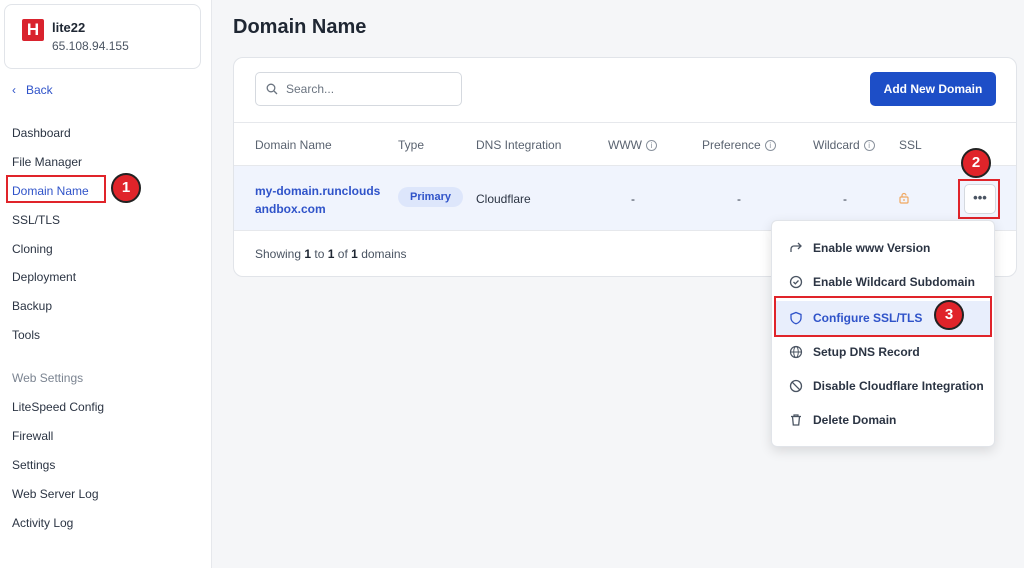  I want to click on menu-item-disable-cloudflare: Disable Cloudflare Integration, so click(884, 386).